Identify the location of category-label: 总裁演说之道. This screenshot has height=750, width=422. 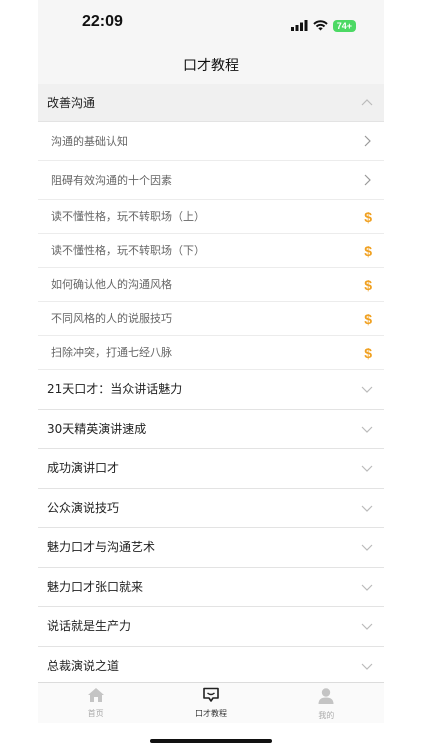
(83, 665).